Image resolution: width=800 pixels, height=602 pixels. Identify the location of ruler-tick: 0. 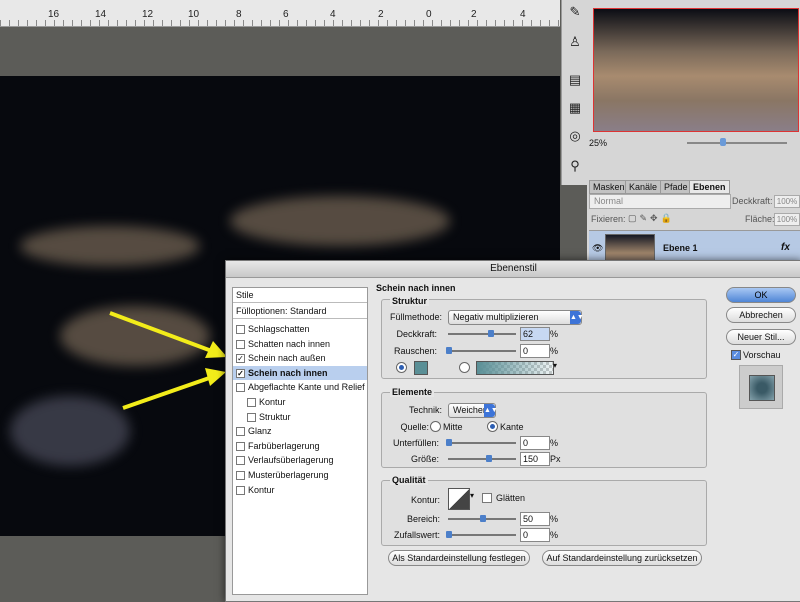
(429, 14).